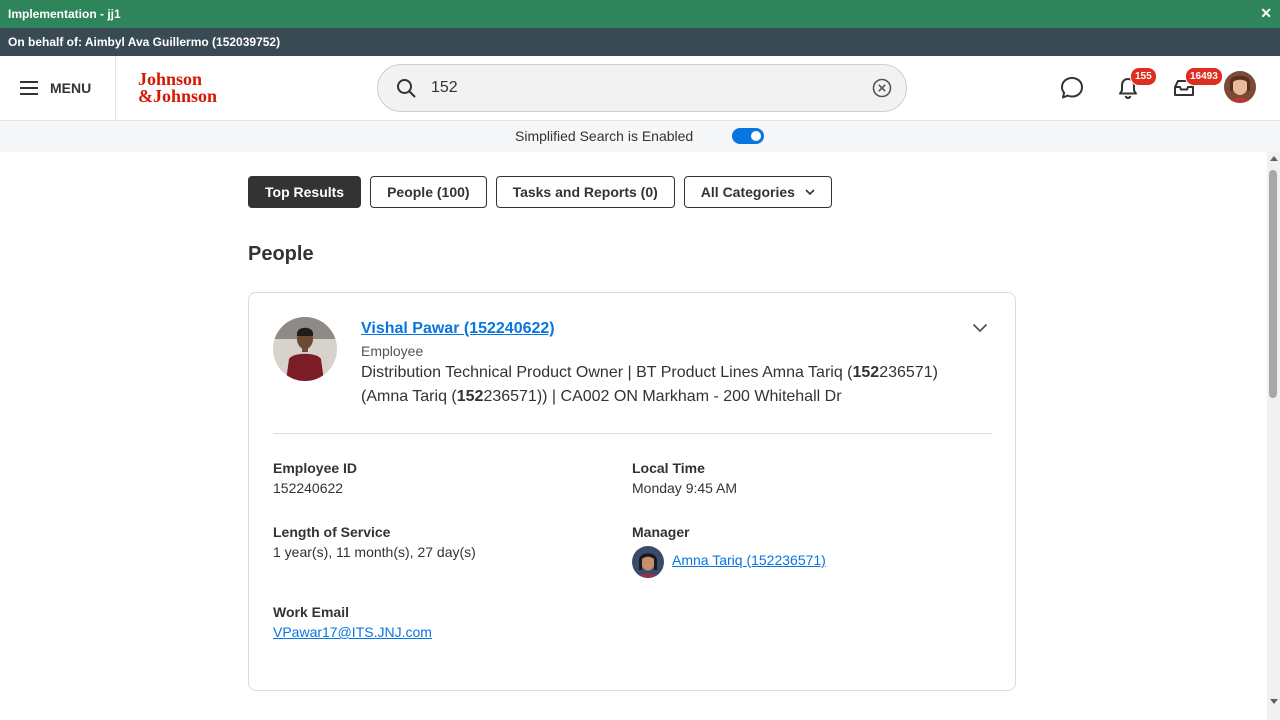 This screenshot has height=720, width=1280. I want to click on tab-tasks-and-reports: Tasks and Reports (0), so click(585, 192).